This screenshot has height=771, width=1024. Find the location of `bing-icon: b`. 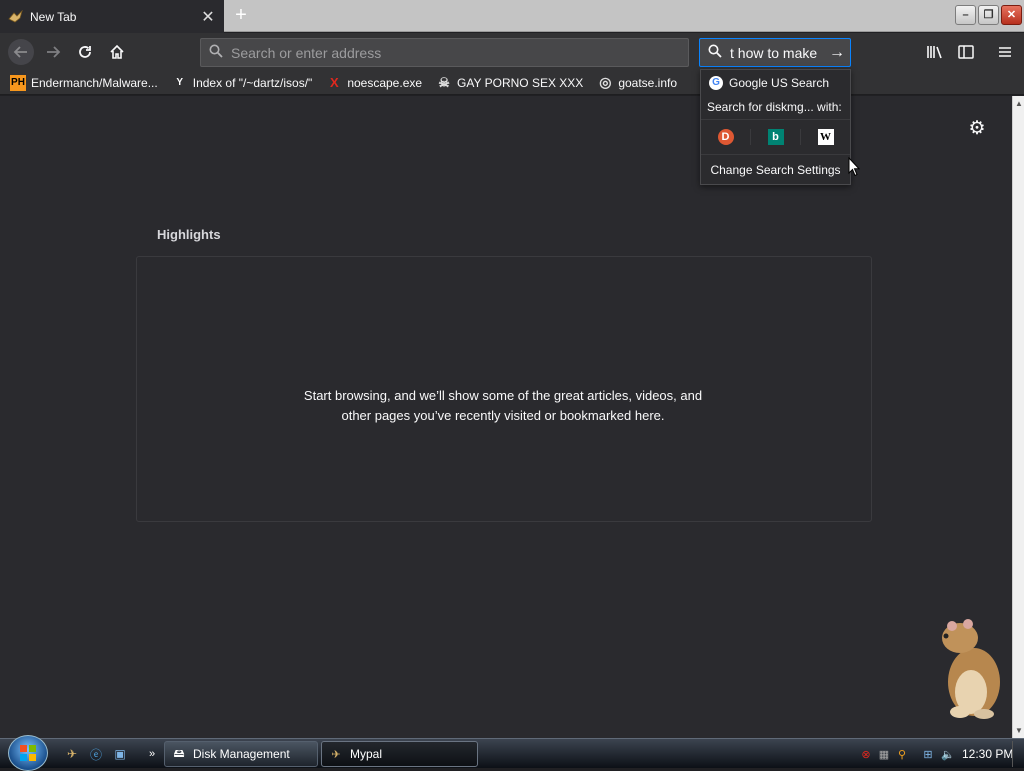

bing-icon: b is located at coordinates (775, 137).